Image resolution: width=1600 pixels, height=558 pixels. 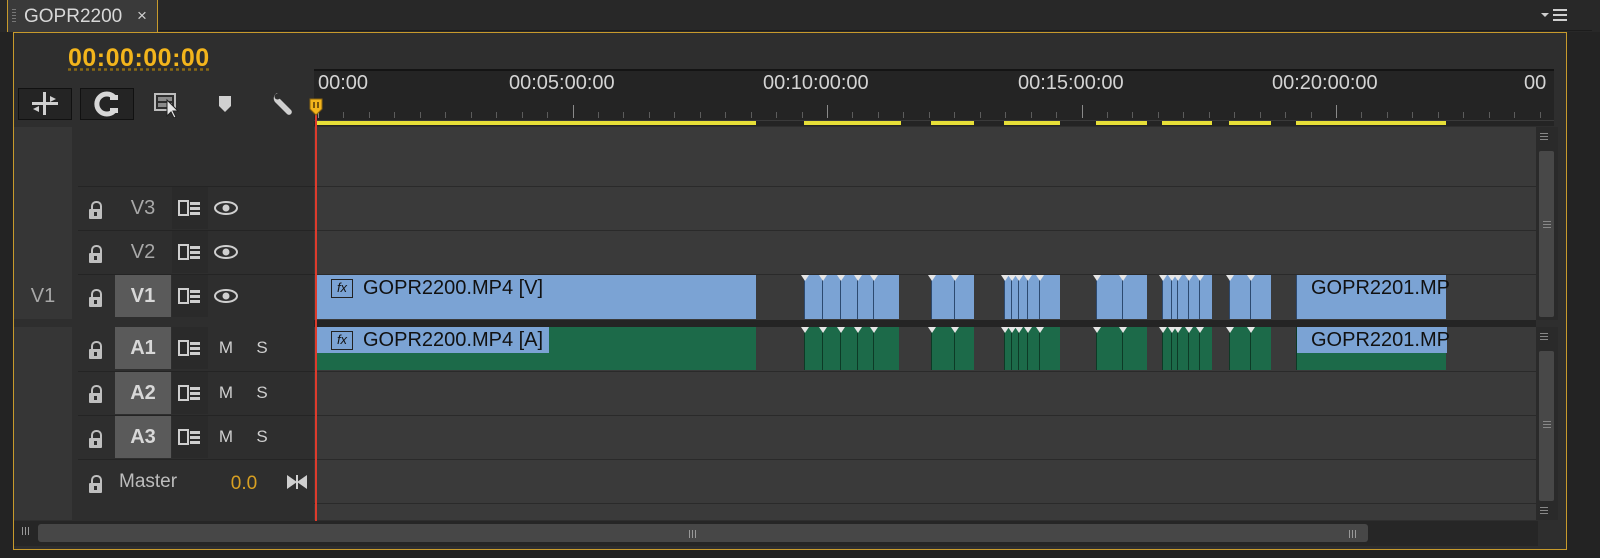 I want to click on track-name-v2: V2, so click(x=143, y=252).